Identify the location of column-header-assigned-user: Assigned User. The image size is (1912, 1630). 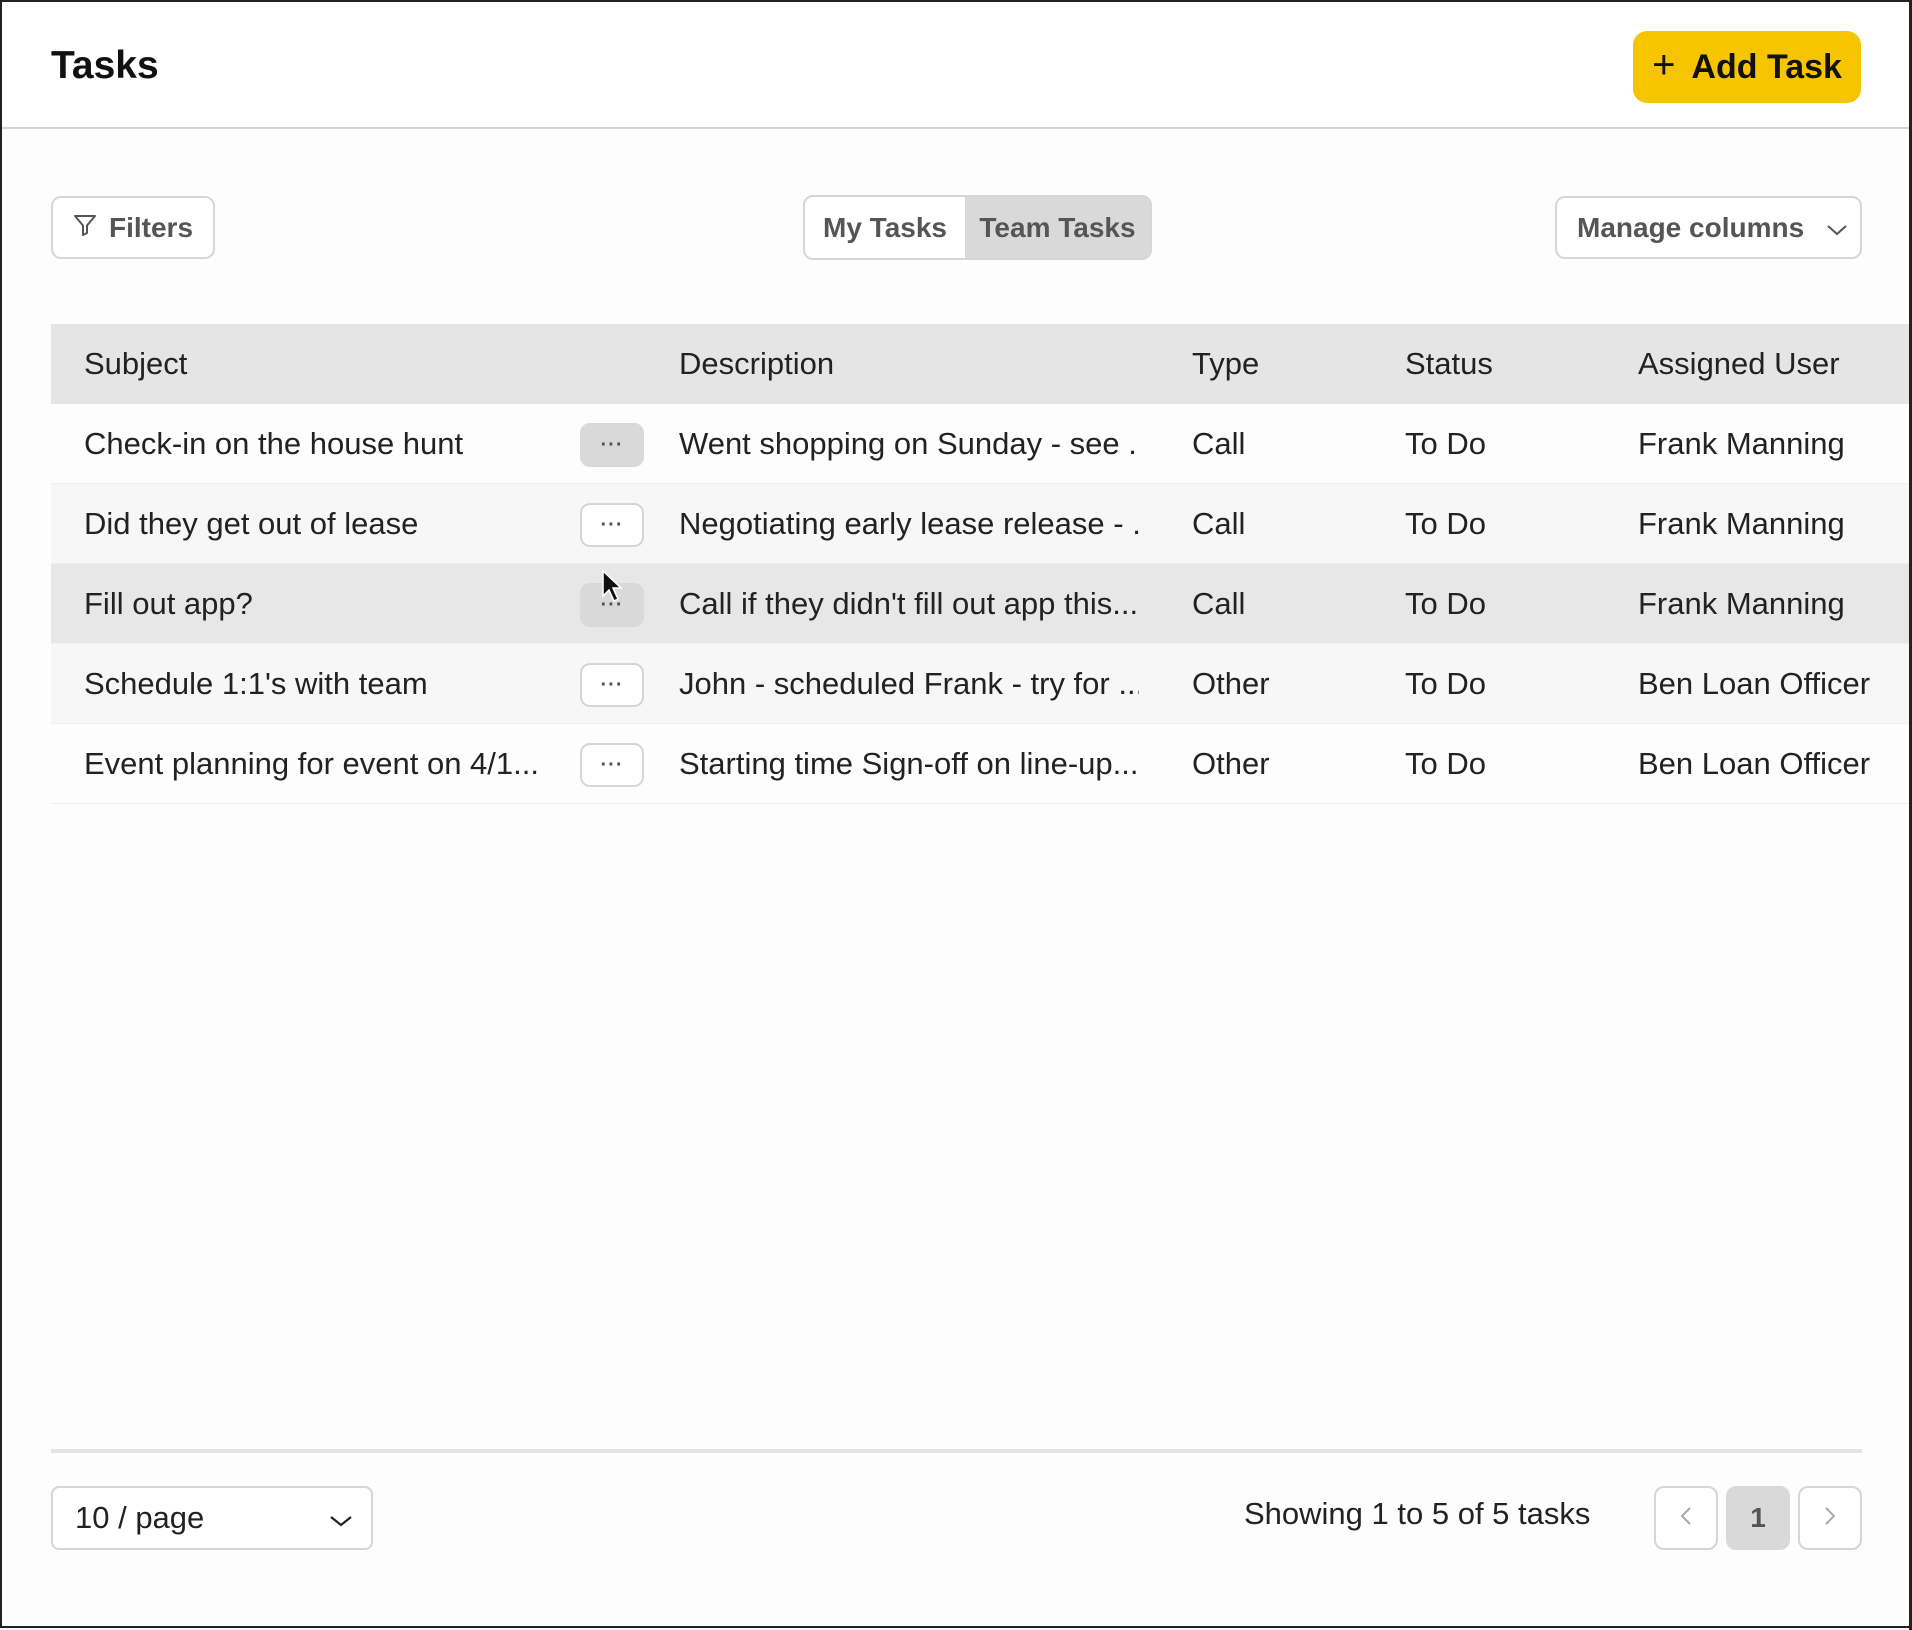
(1774, 364).